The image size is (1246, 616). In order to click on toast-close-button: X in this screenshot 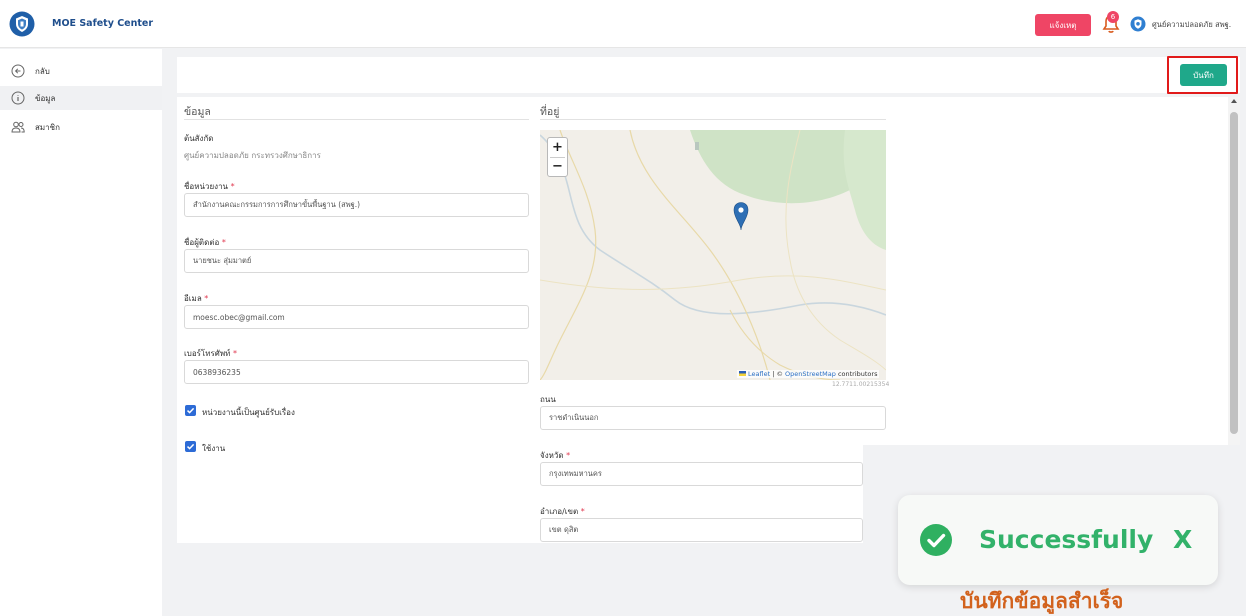, I will do `click(1182, 539)`.